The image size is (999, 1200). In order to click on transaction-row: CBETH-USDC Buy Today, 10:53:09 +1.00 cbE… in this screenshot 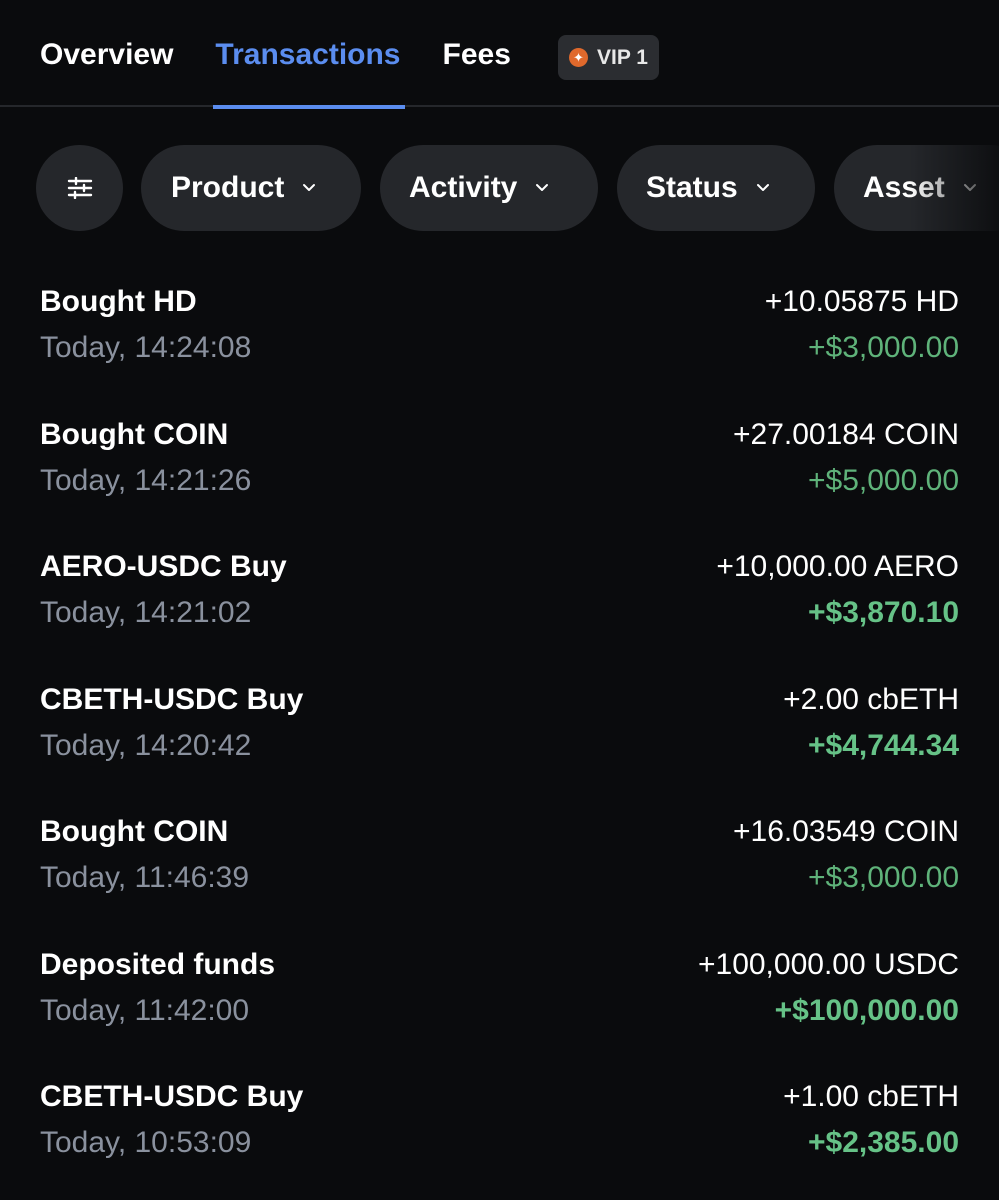, I will do `click(499, 1132)`.